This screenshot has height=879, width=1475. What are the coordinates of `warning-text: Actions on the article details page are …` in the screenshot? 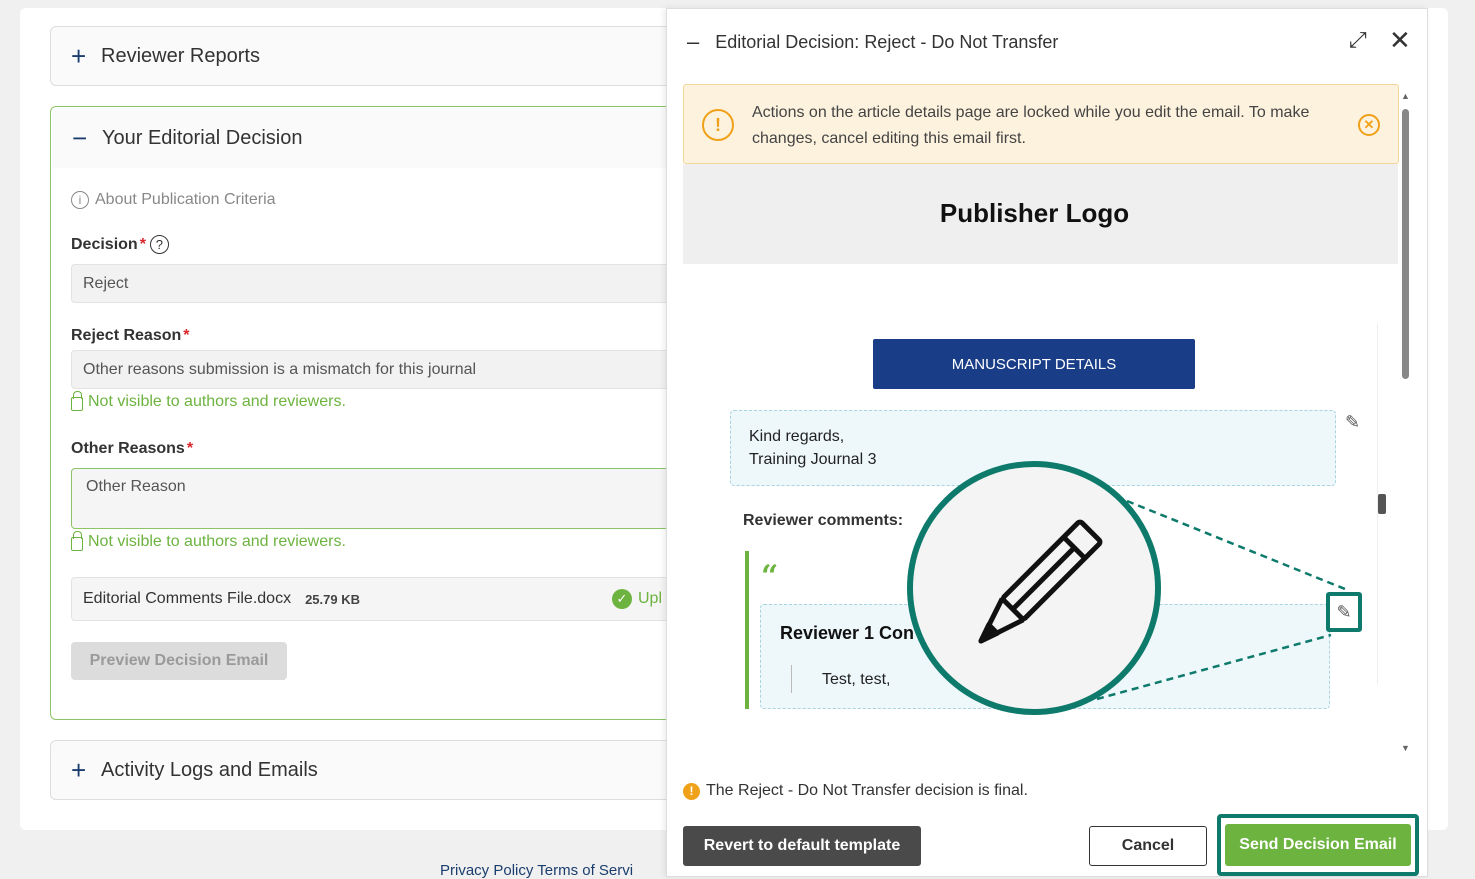 It's located at (1031, 125).